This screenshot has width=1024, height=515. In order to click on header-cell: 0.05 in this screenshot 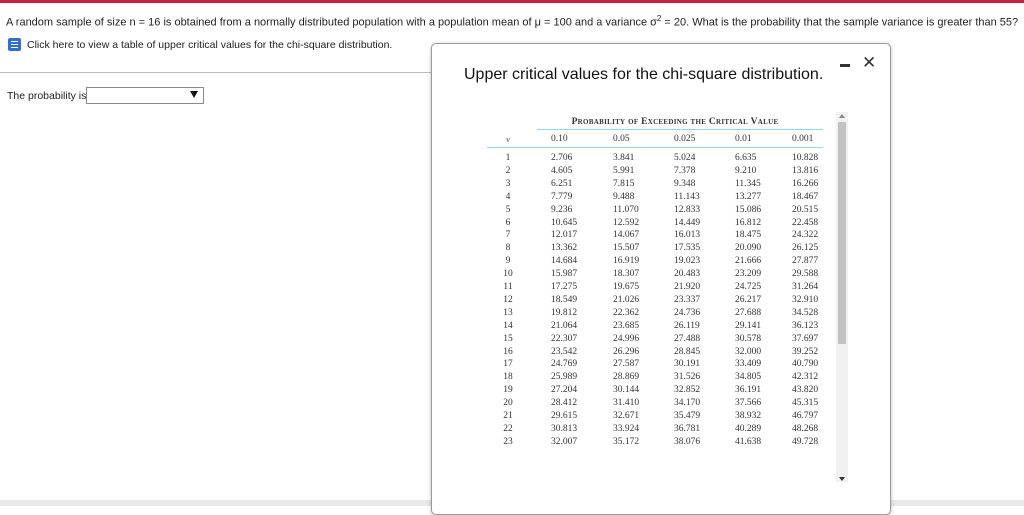, I will do `click(621, 139)`.